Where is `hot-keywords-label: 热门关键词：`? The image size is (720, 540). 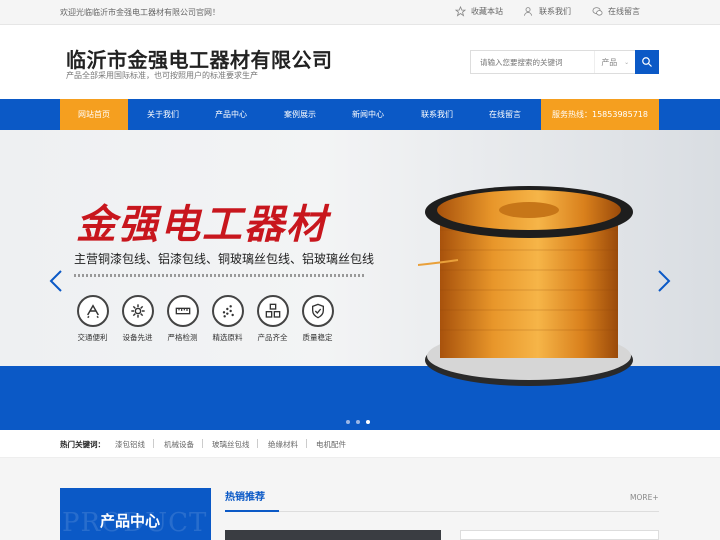 hot-keywords-label: 热门关键词： is located at coordinates (82, 444).